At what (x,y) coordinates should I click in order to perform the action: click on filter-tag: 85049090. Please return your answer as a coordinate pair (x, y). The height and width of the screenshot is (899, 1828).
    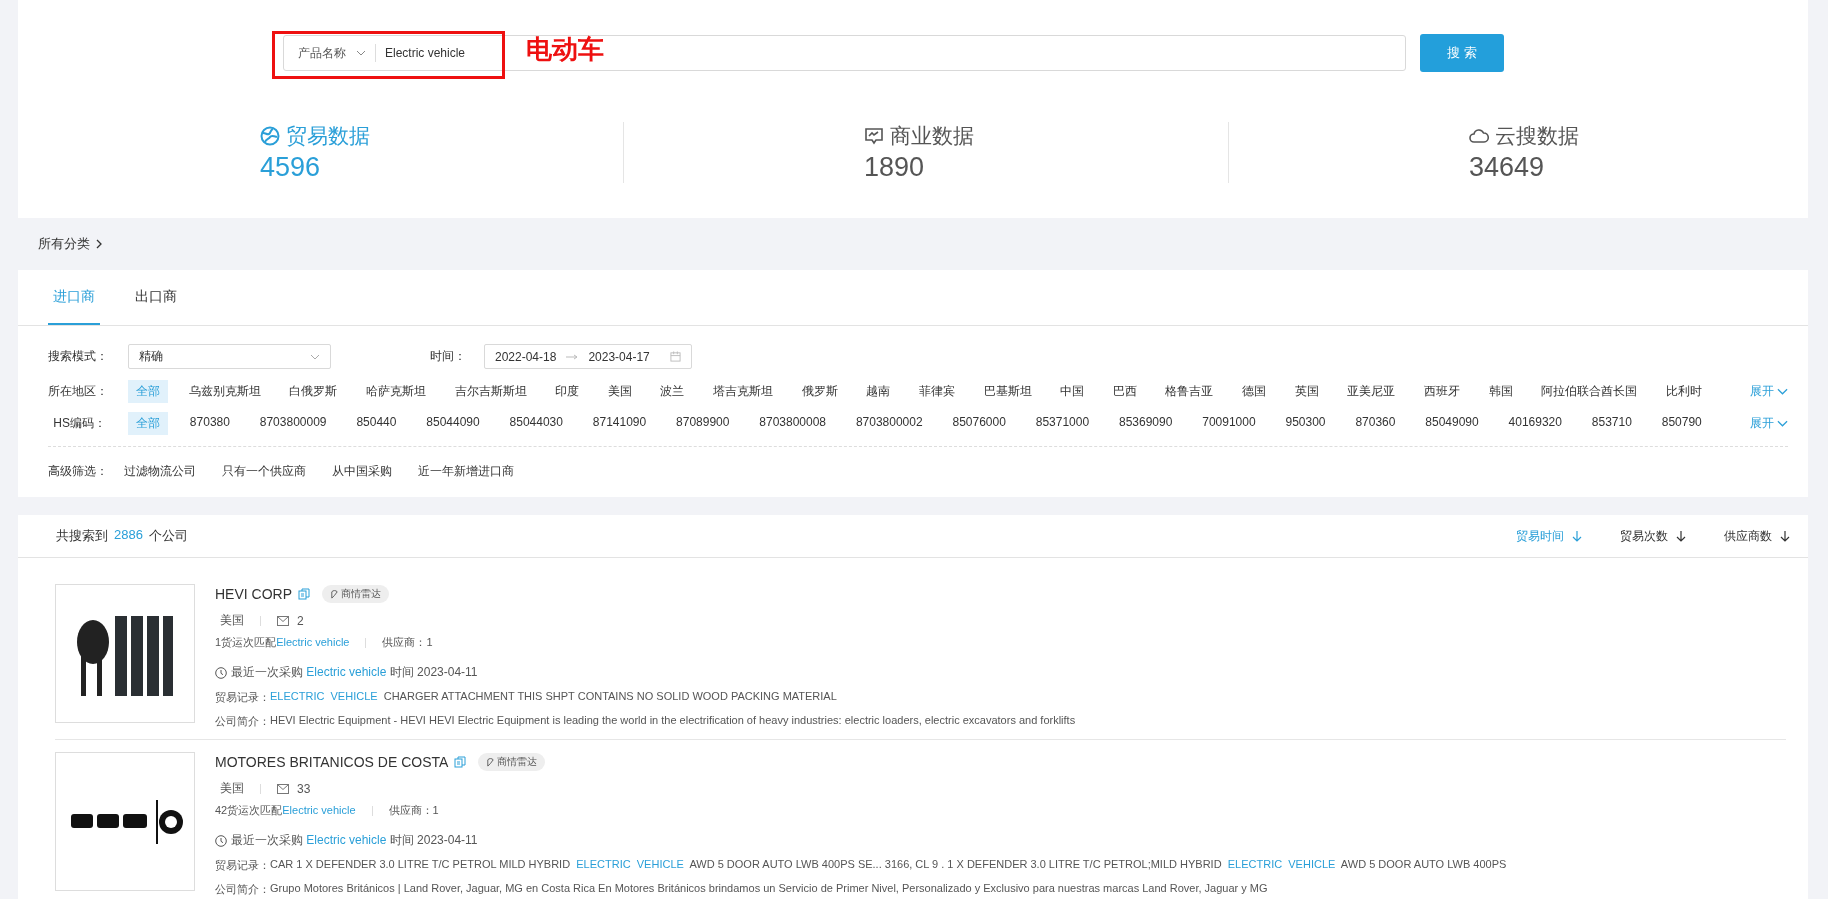
    Looking at the image, I should click on (1452, 423).